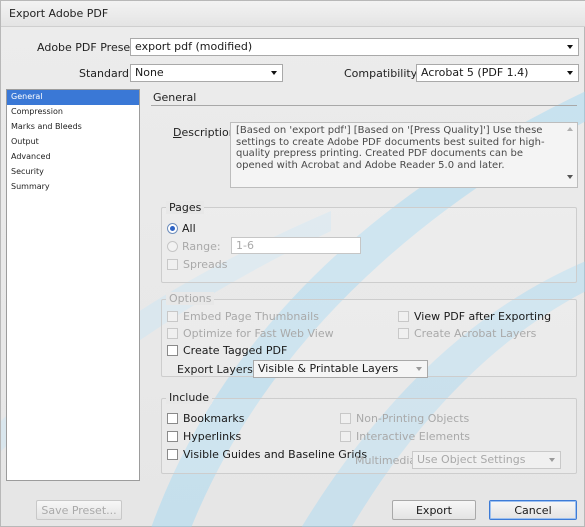  Describe the element at coordinates (212, 436) in the screenshot. I see `hyperlinks-label: Hyperlinks` at that location.